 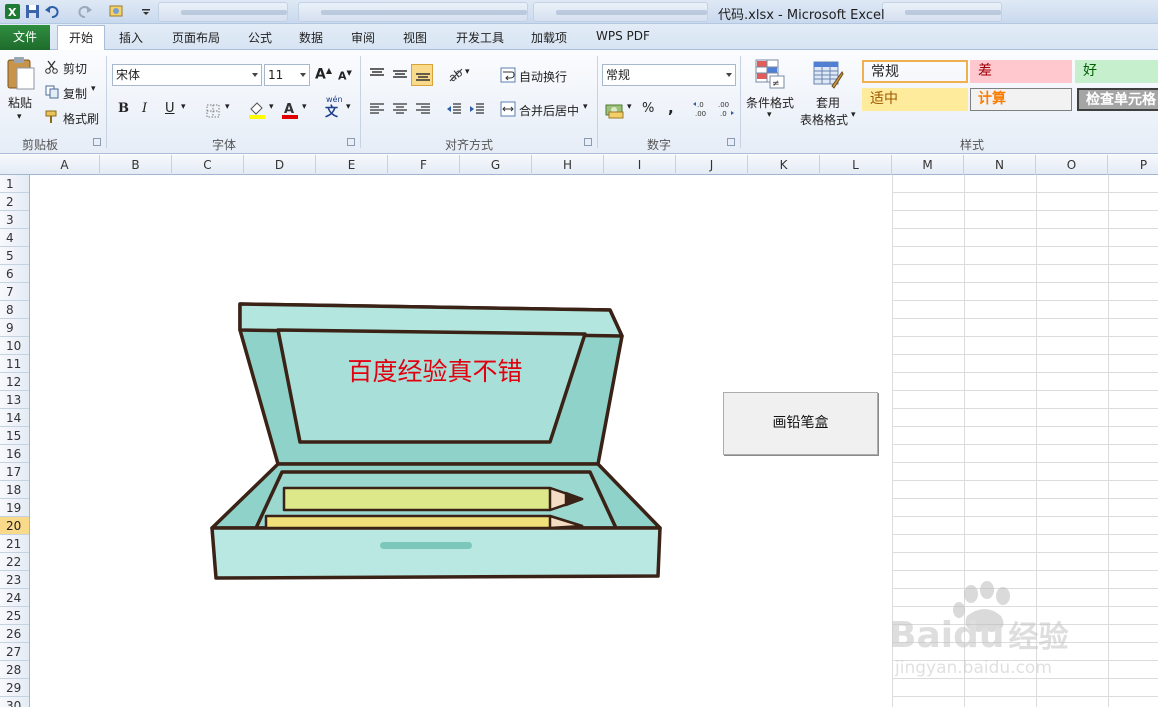 What do you see at coordinates (14, 634) in the screenshot?
I see `row-header: 26` at bounding box center [14, 634].